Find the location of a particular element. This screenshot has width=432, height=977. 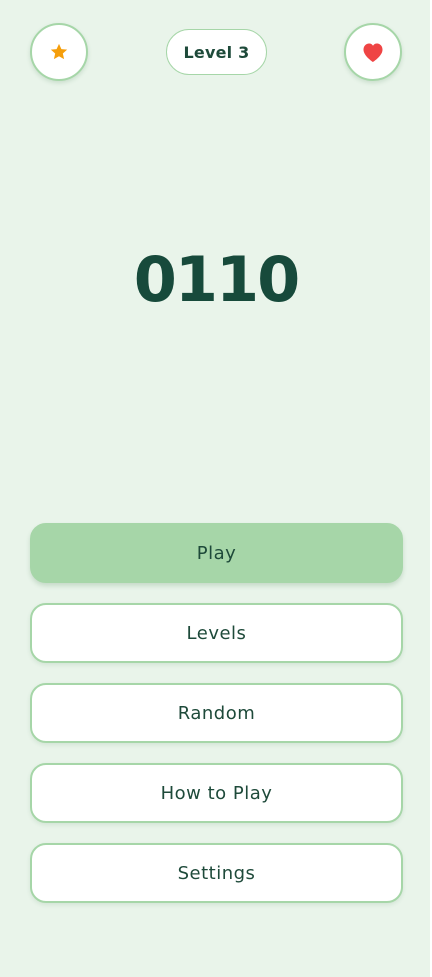

lives-button is located at coordinates (373, 52).